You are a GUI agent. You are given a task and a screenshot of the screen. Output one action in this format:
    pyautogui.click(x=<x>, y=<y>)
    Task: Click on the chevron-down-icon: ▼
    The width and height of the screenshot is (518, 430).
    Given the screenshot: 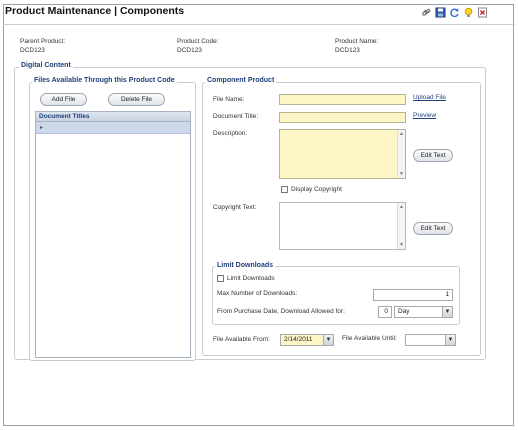 What is the action you would take?
    pyautogui.click(x=447, y=312)
    